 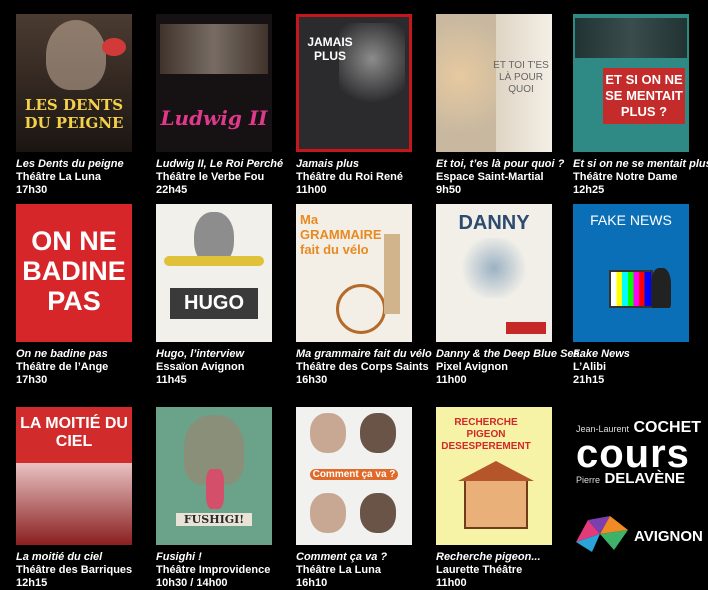 I want to click on poster: LA MOITIÉ DU CIEL, so click(x=74, y=476).